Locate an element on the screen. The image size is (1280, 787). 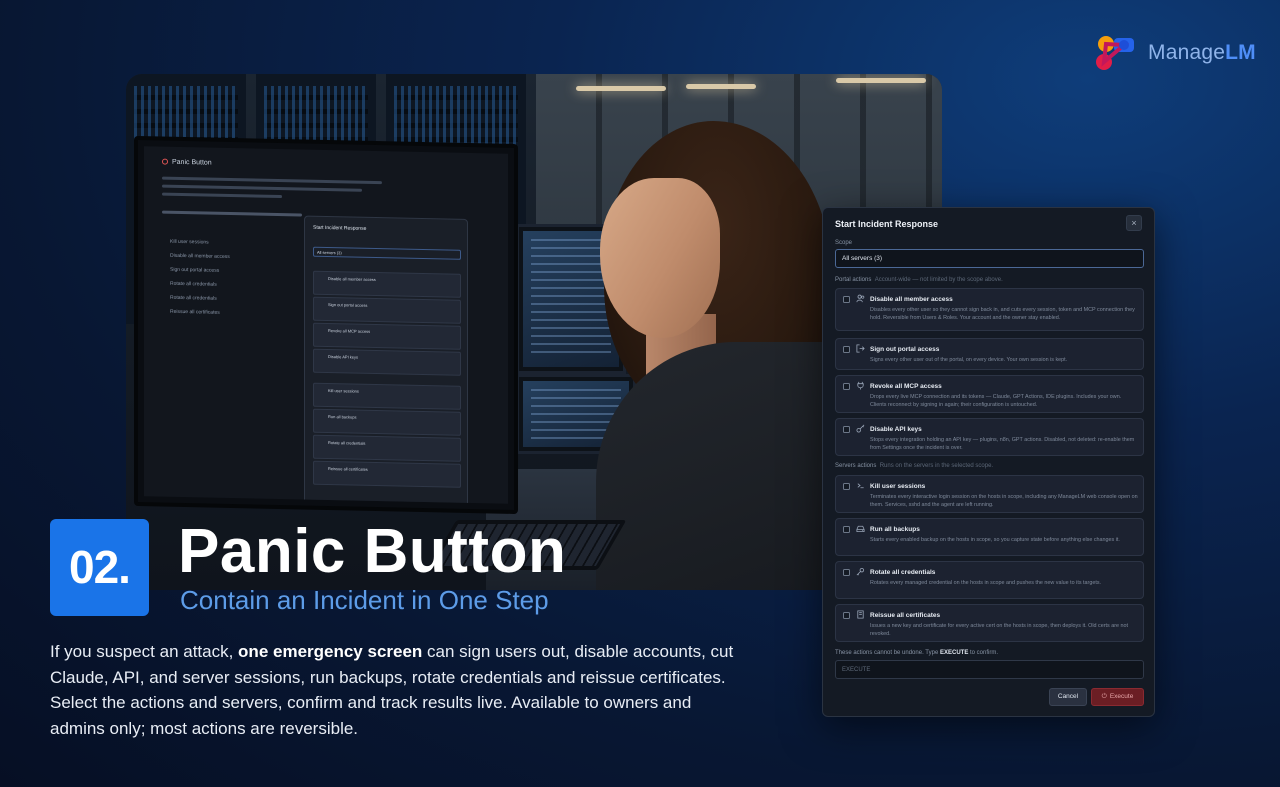
dialog-title: Start Incident Response is located at coordinates (887, 224).